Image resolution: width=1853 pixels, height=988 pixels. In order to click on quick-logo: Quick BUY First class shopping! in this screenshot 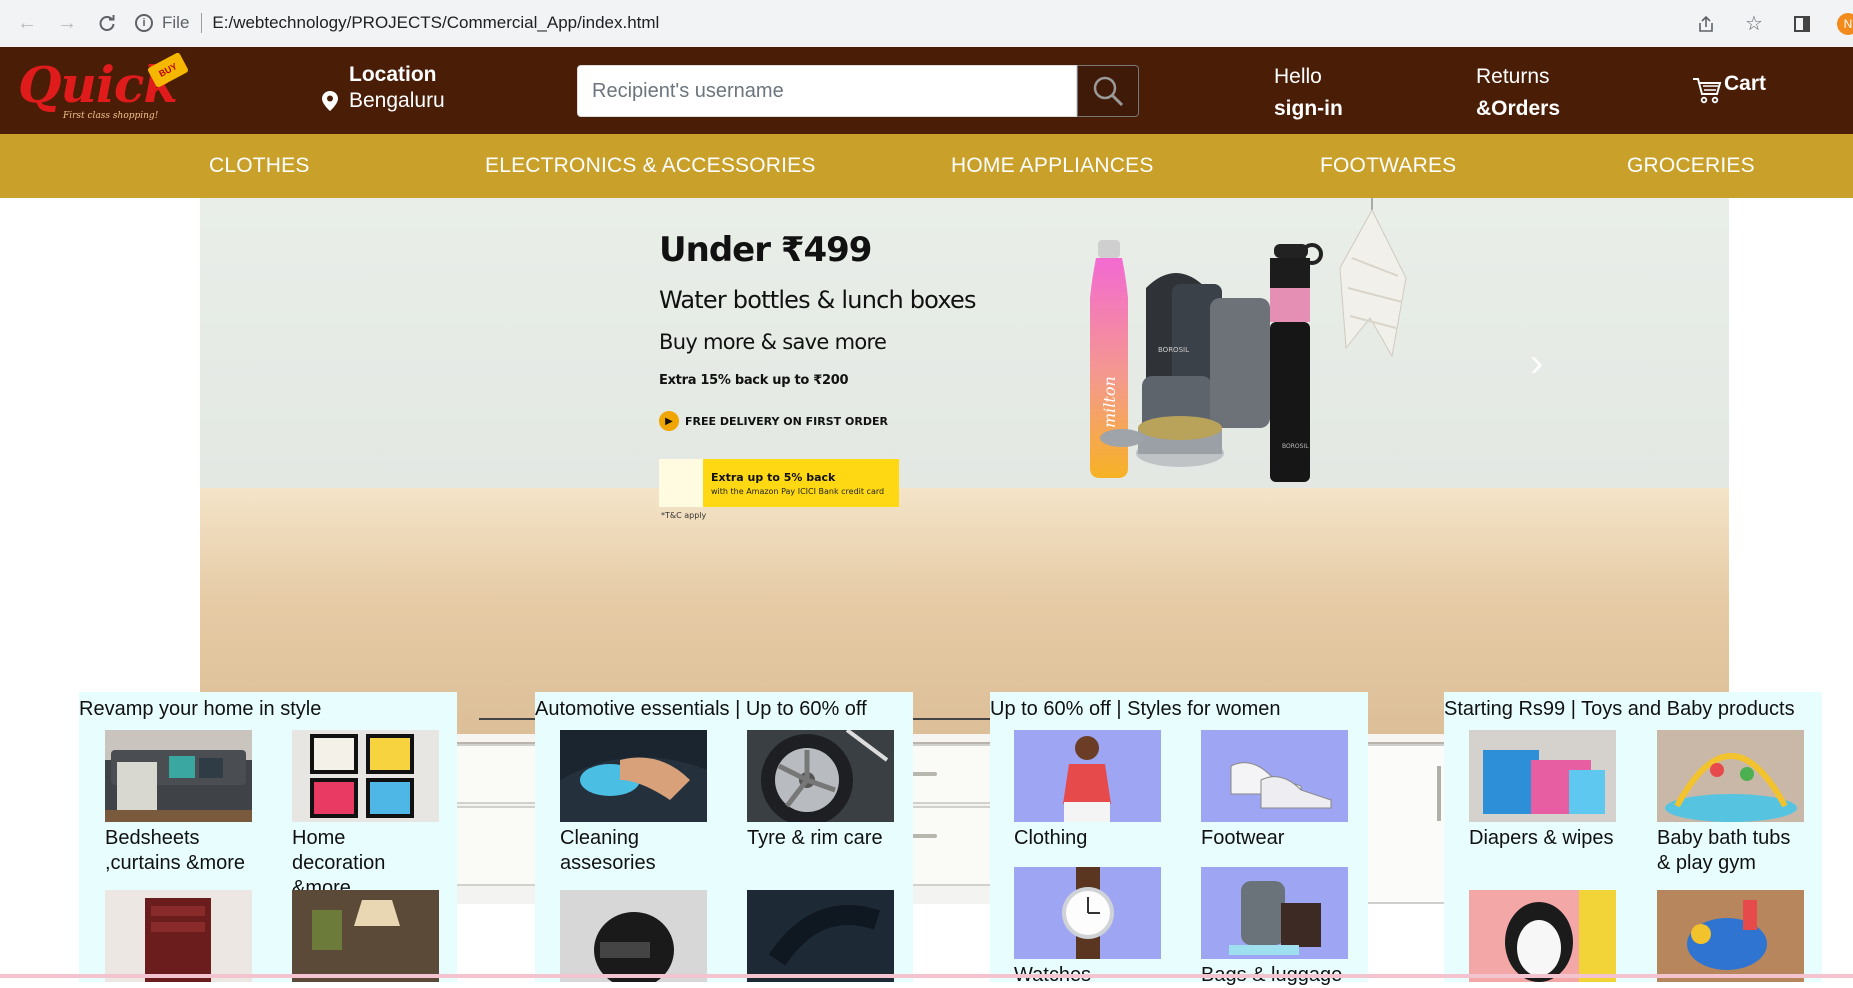, I will do `click(104, 88)`.